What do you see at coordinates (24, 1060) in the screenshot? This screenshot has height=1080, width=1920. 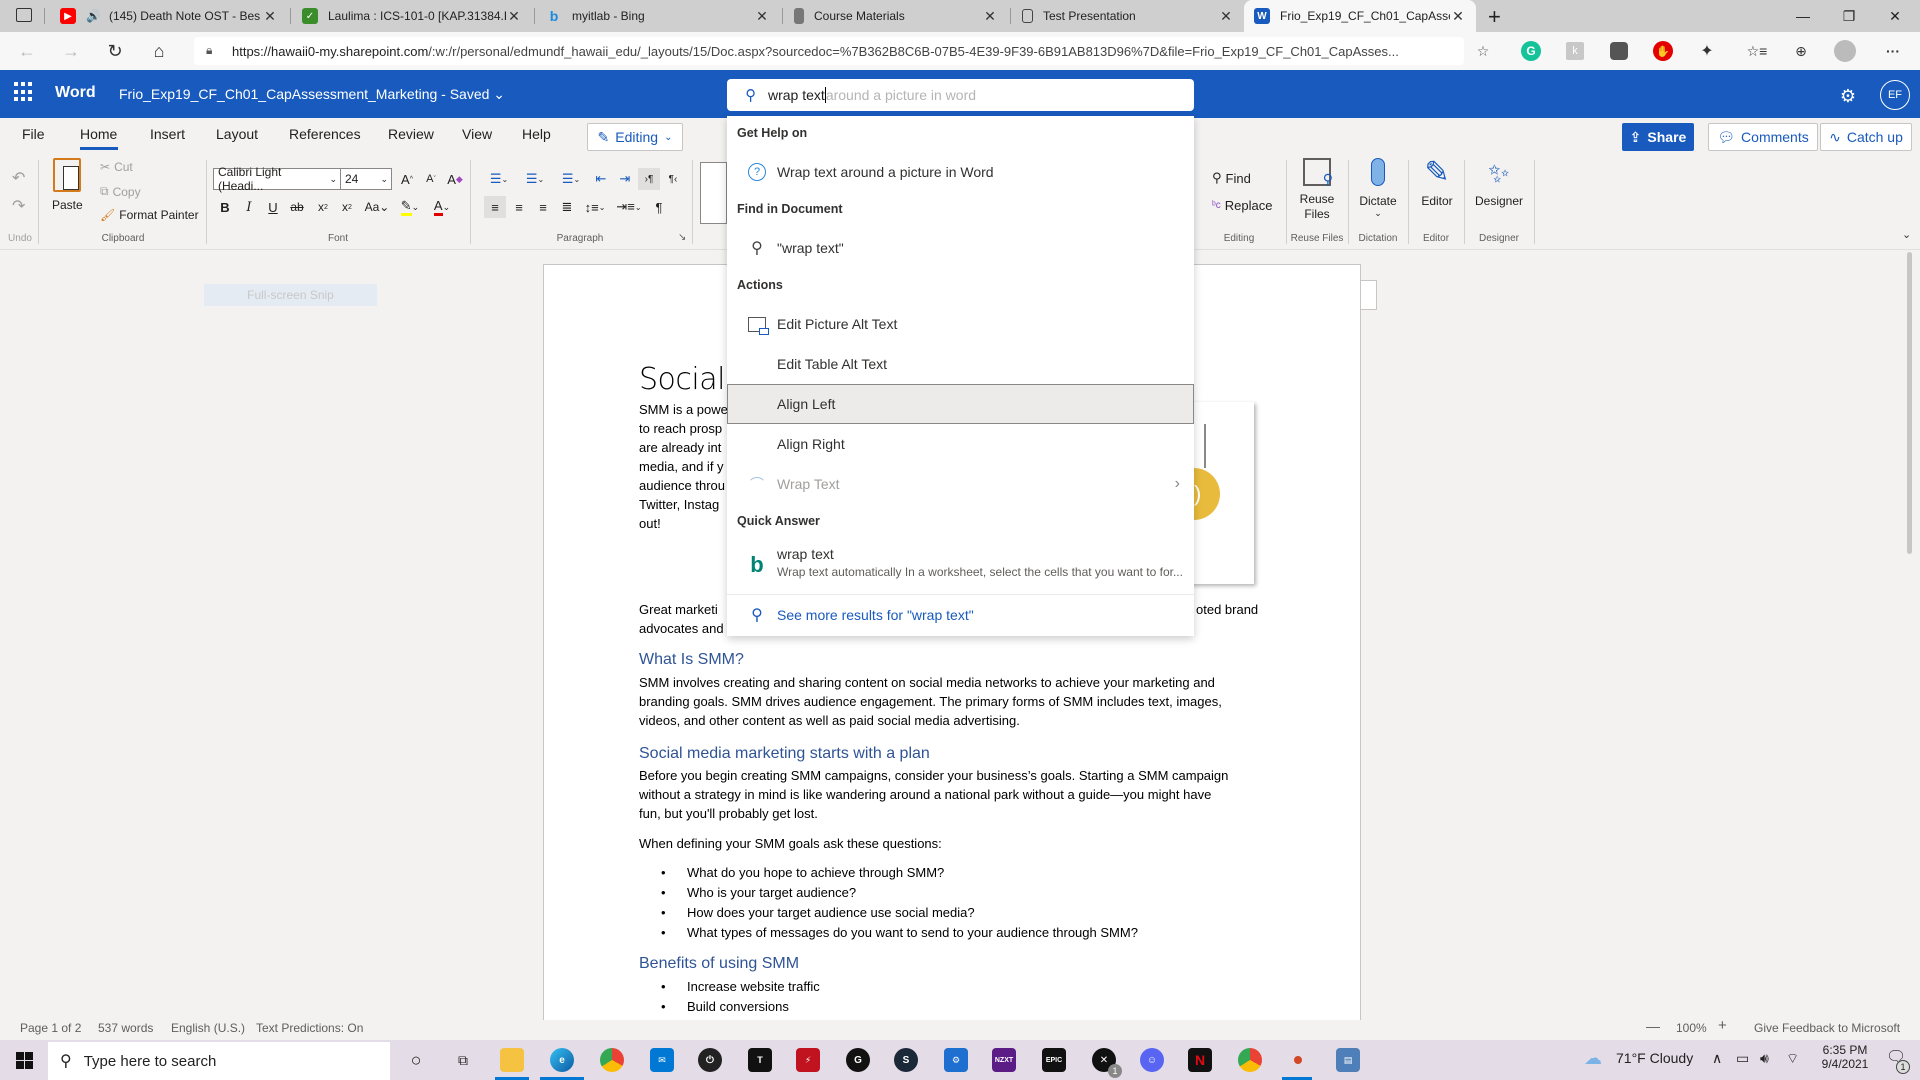 I see `windows-start-button` at bounding box center [24, 1060].